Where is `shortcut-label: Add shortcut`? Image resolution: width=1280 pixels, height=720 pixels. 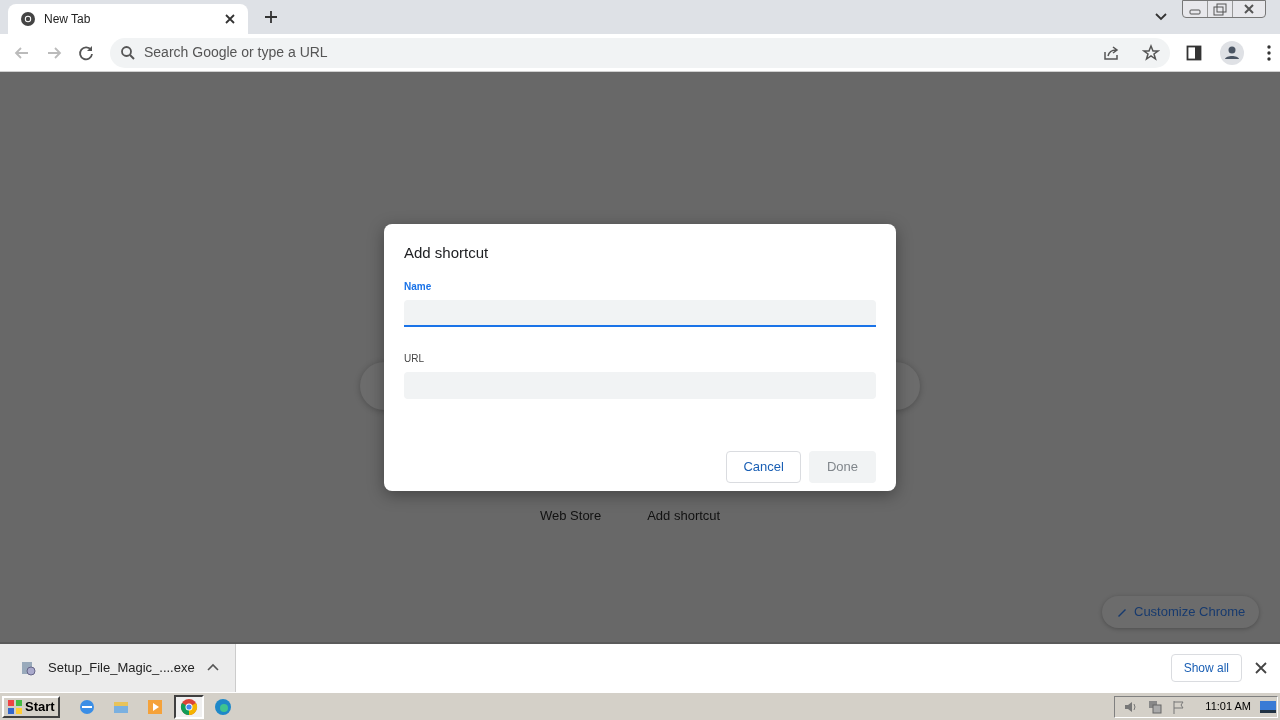 shortcut-label: Add shortcut is located at coordinates (684, 516).